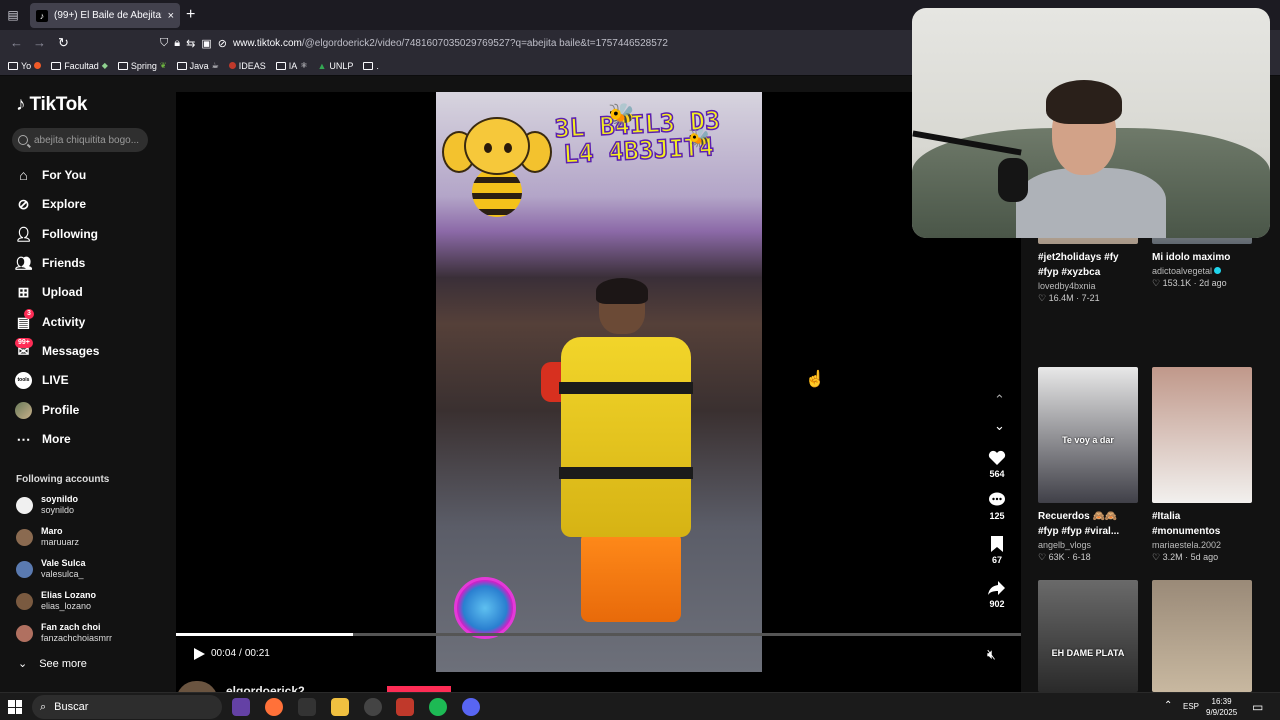 This screenshot has width=1280, height=720. I want to click on notification-icon: ▭, so click(1257, 707).